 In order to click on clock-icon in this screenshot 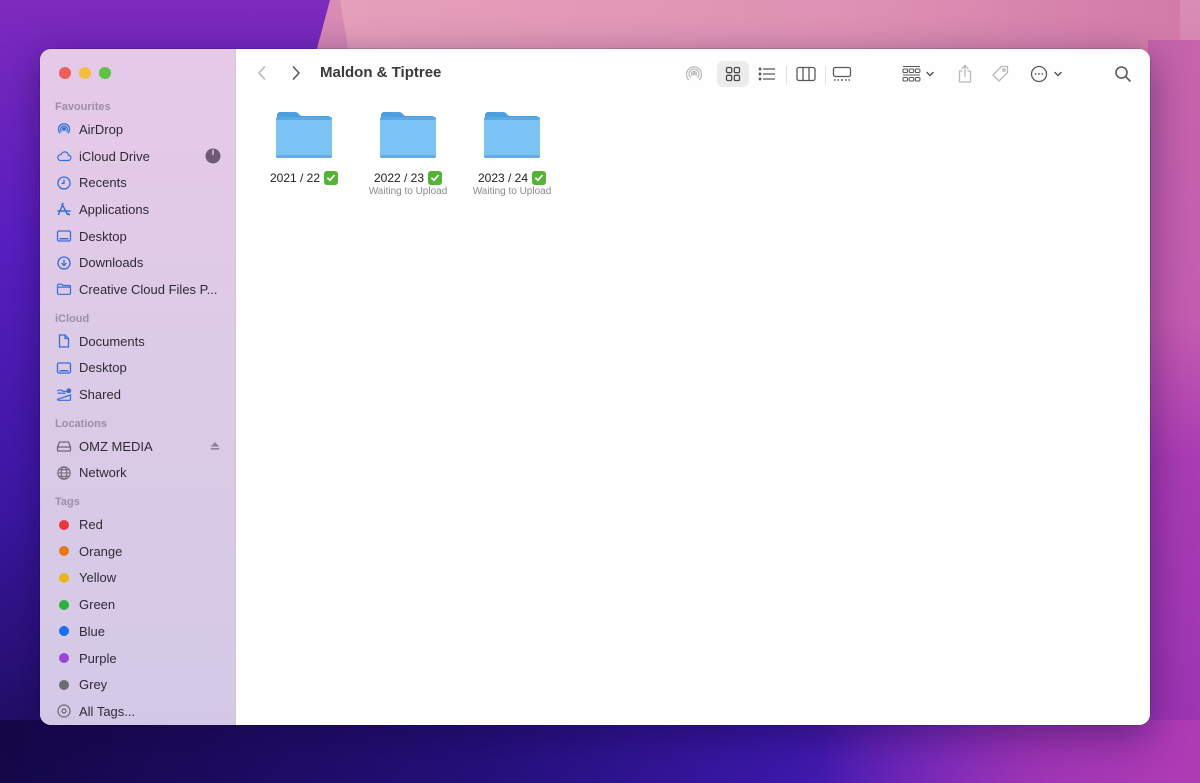, I will do `click(64, 183)`.